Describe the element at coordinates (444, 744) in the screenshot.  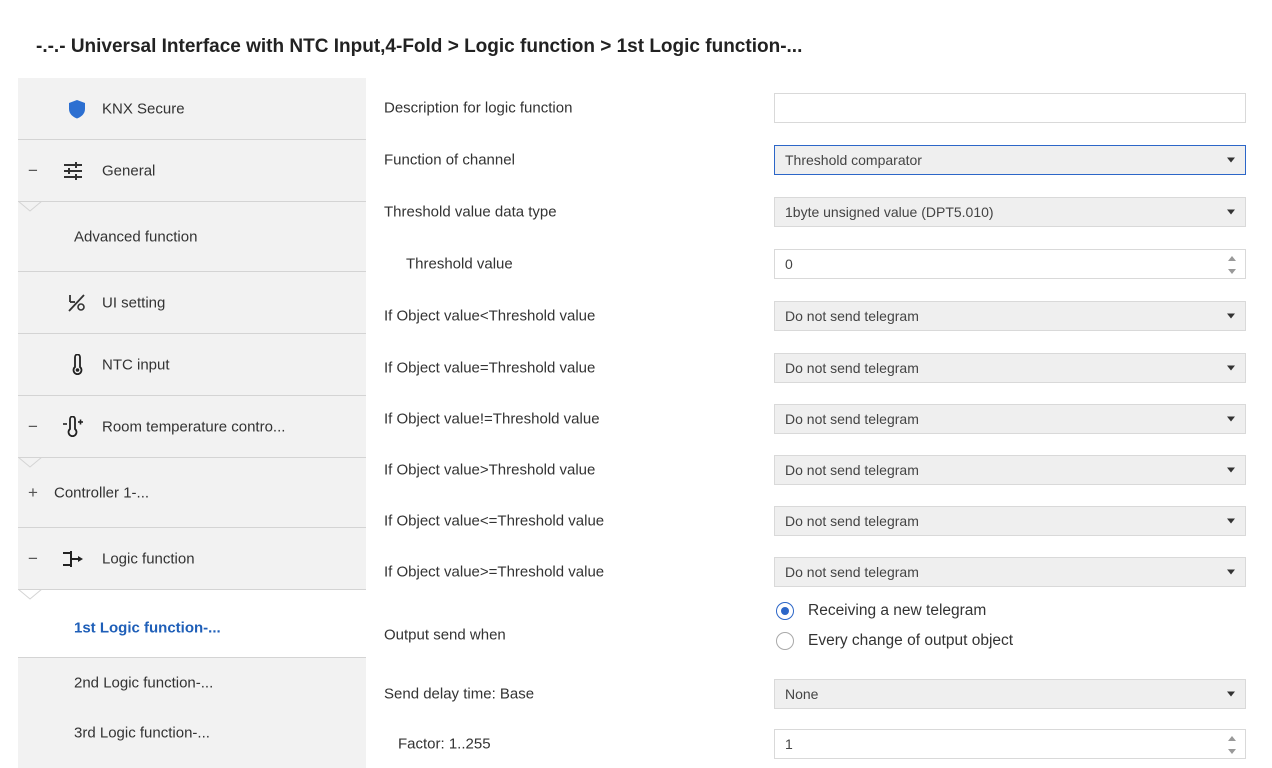
I see `param-label: Factor: 1..255` at that location.